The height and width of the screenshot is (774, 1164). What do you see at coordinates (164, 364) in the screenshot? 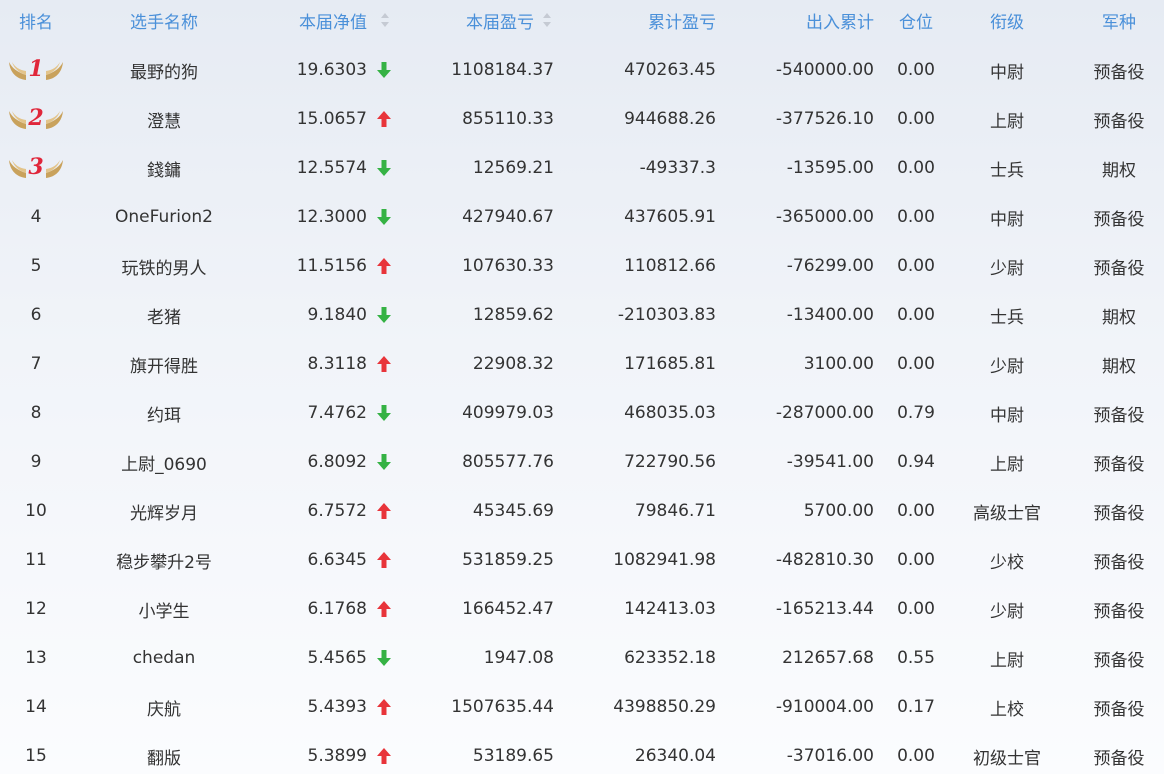
I see `player-name-link: 旗开得胜` at bounding box center [164, 364].